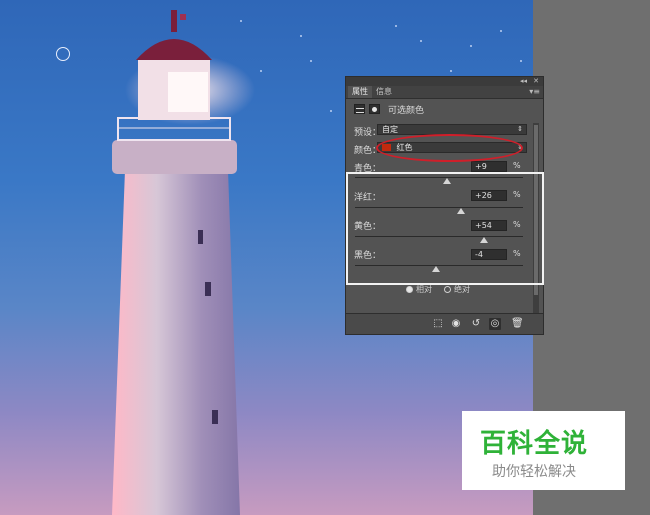 The width and height of the screenshot is (650, 515). Describe the element at coordinates (359, 109) in the screenshot. I see `selective-color-icon` at that location.